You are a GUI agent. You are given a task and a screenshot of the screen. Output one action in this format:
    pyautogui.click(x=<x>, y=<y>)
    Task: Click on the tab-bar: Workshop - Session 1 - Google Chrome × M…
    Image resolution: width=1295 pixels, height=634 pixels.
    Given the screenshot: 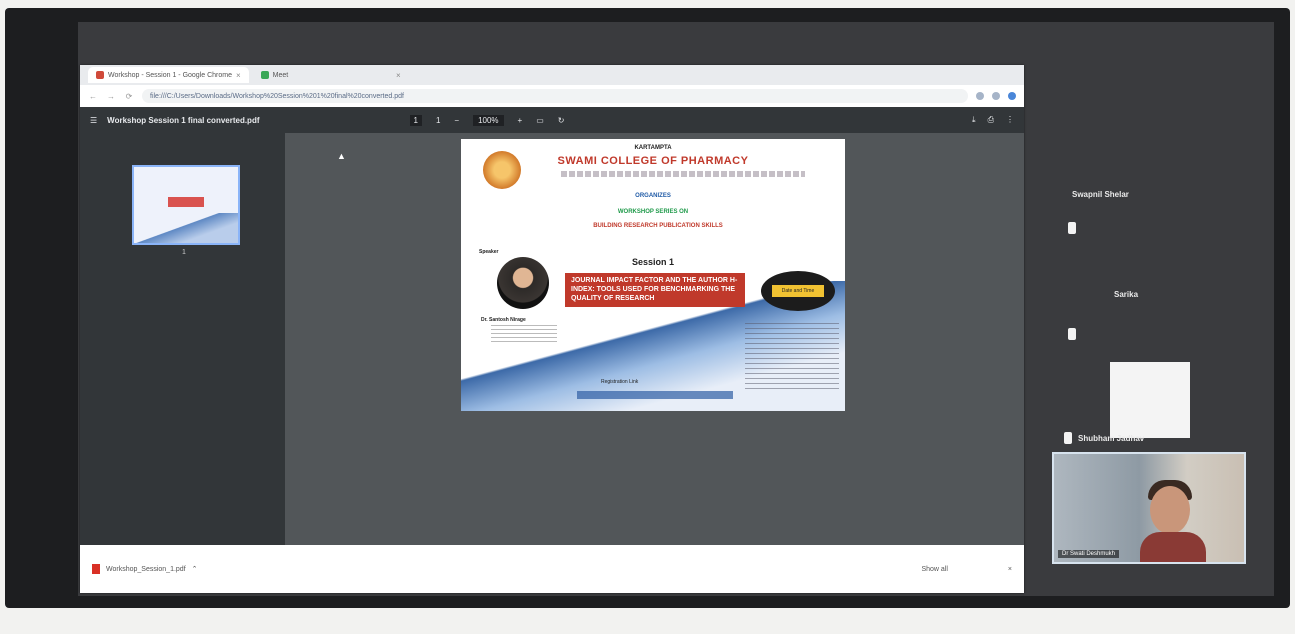 What is the action you would take?
    pyautogui.click(x=552, y=75)
    